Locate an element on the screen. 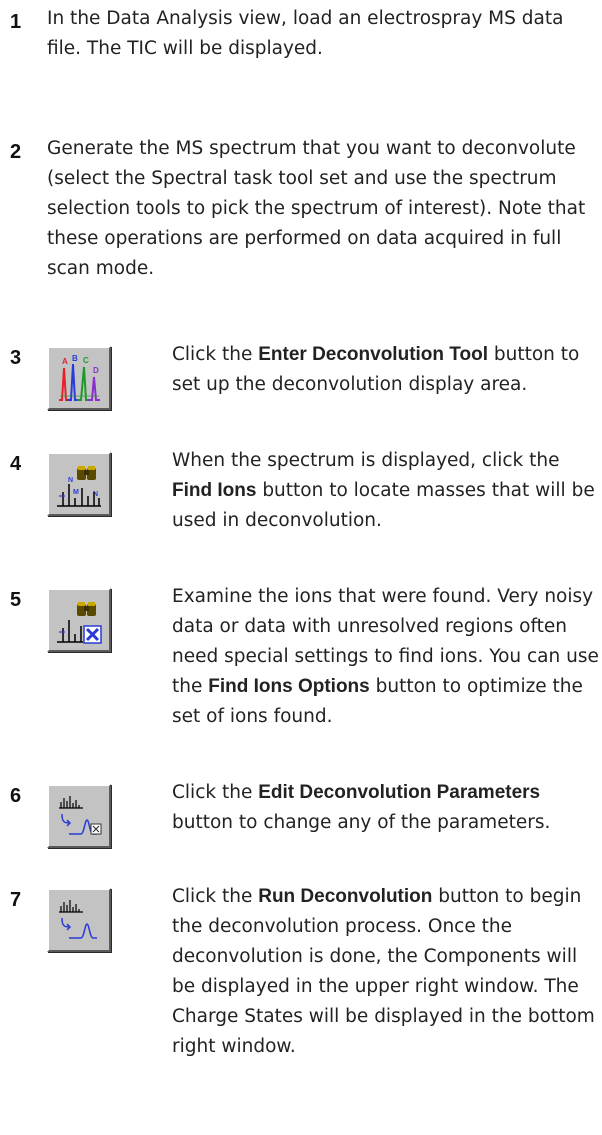 The width and height of the screenshot is (602, 1135). find-ions-button: N M N is located at coordinates (79, 484).